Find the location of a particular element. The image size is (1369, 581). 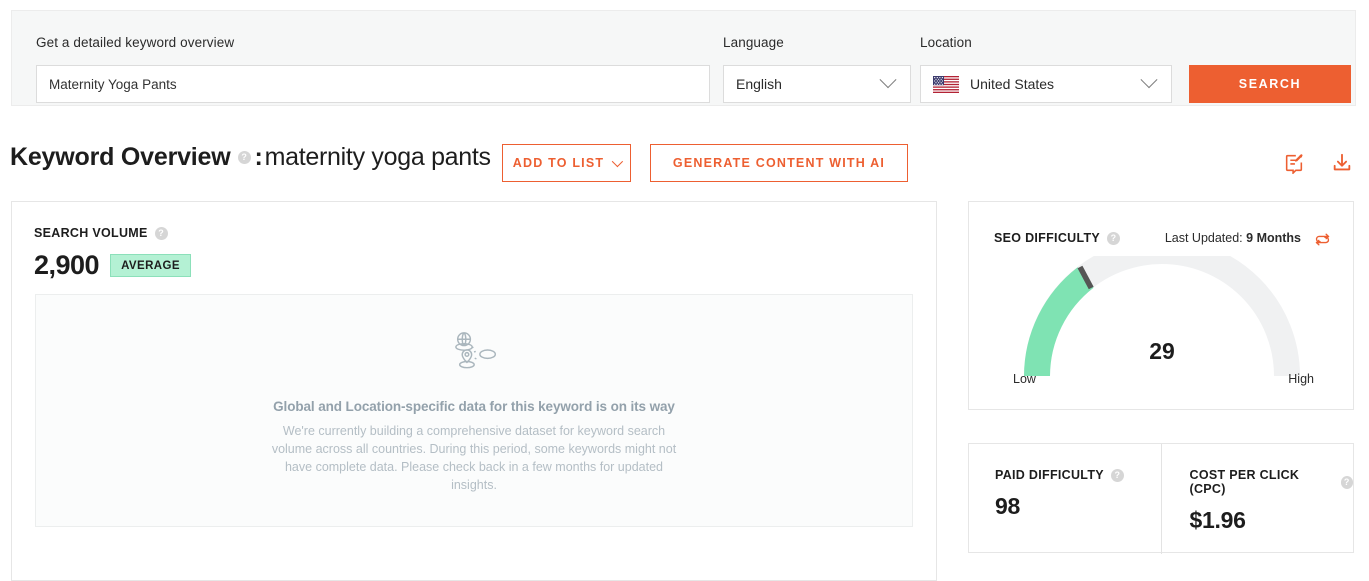

gauge-svg is located at coordinates (1162, 307).